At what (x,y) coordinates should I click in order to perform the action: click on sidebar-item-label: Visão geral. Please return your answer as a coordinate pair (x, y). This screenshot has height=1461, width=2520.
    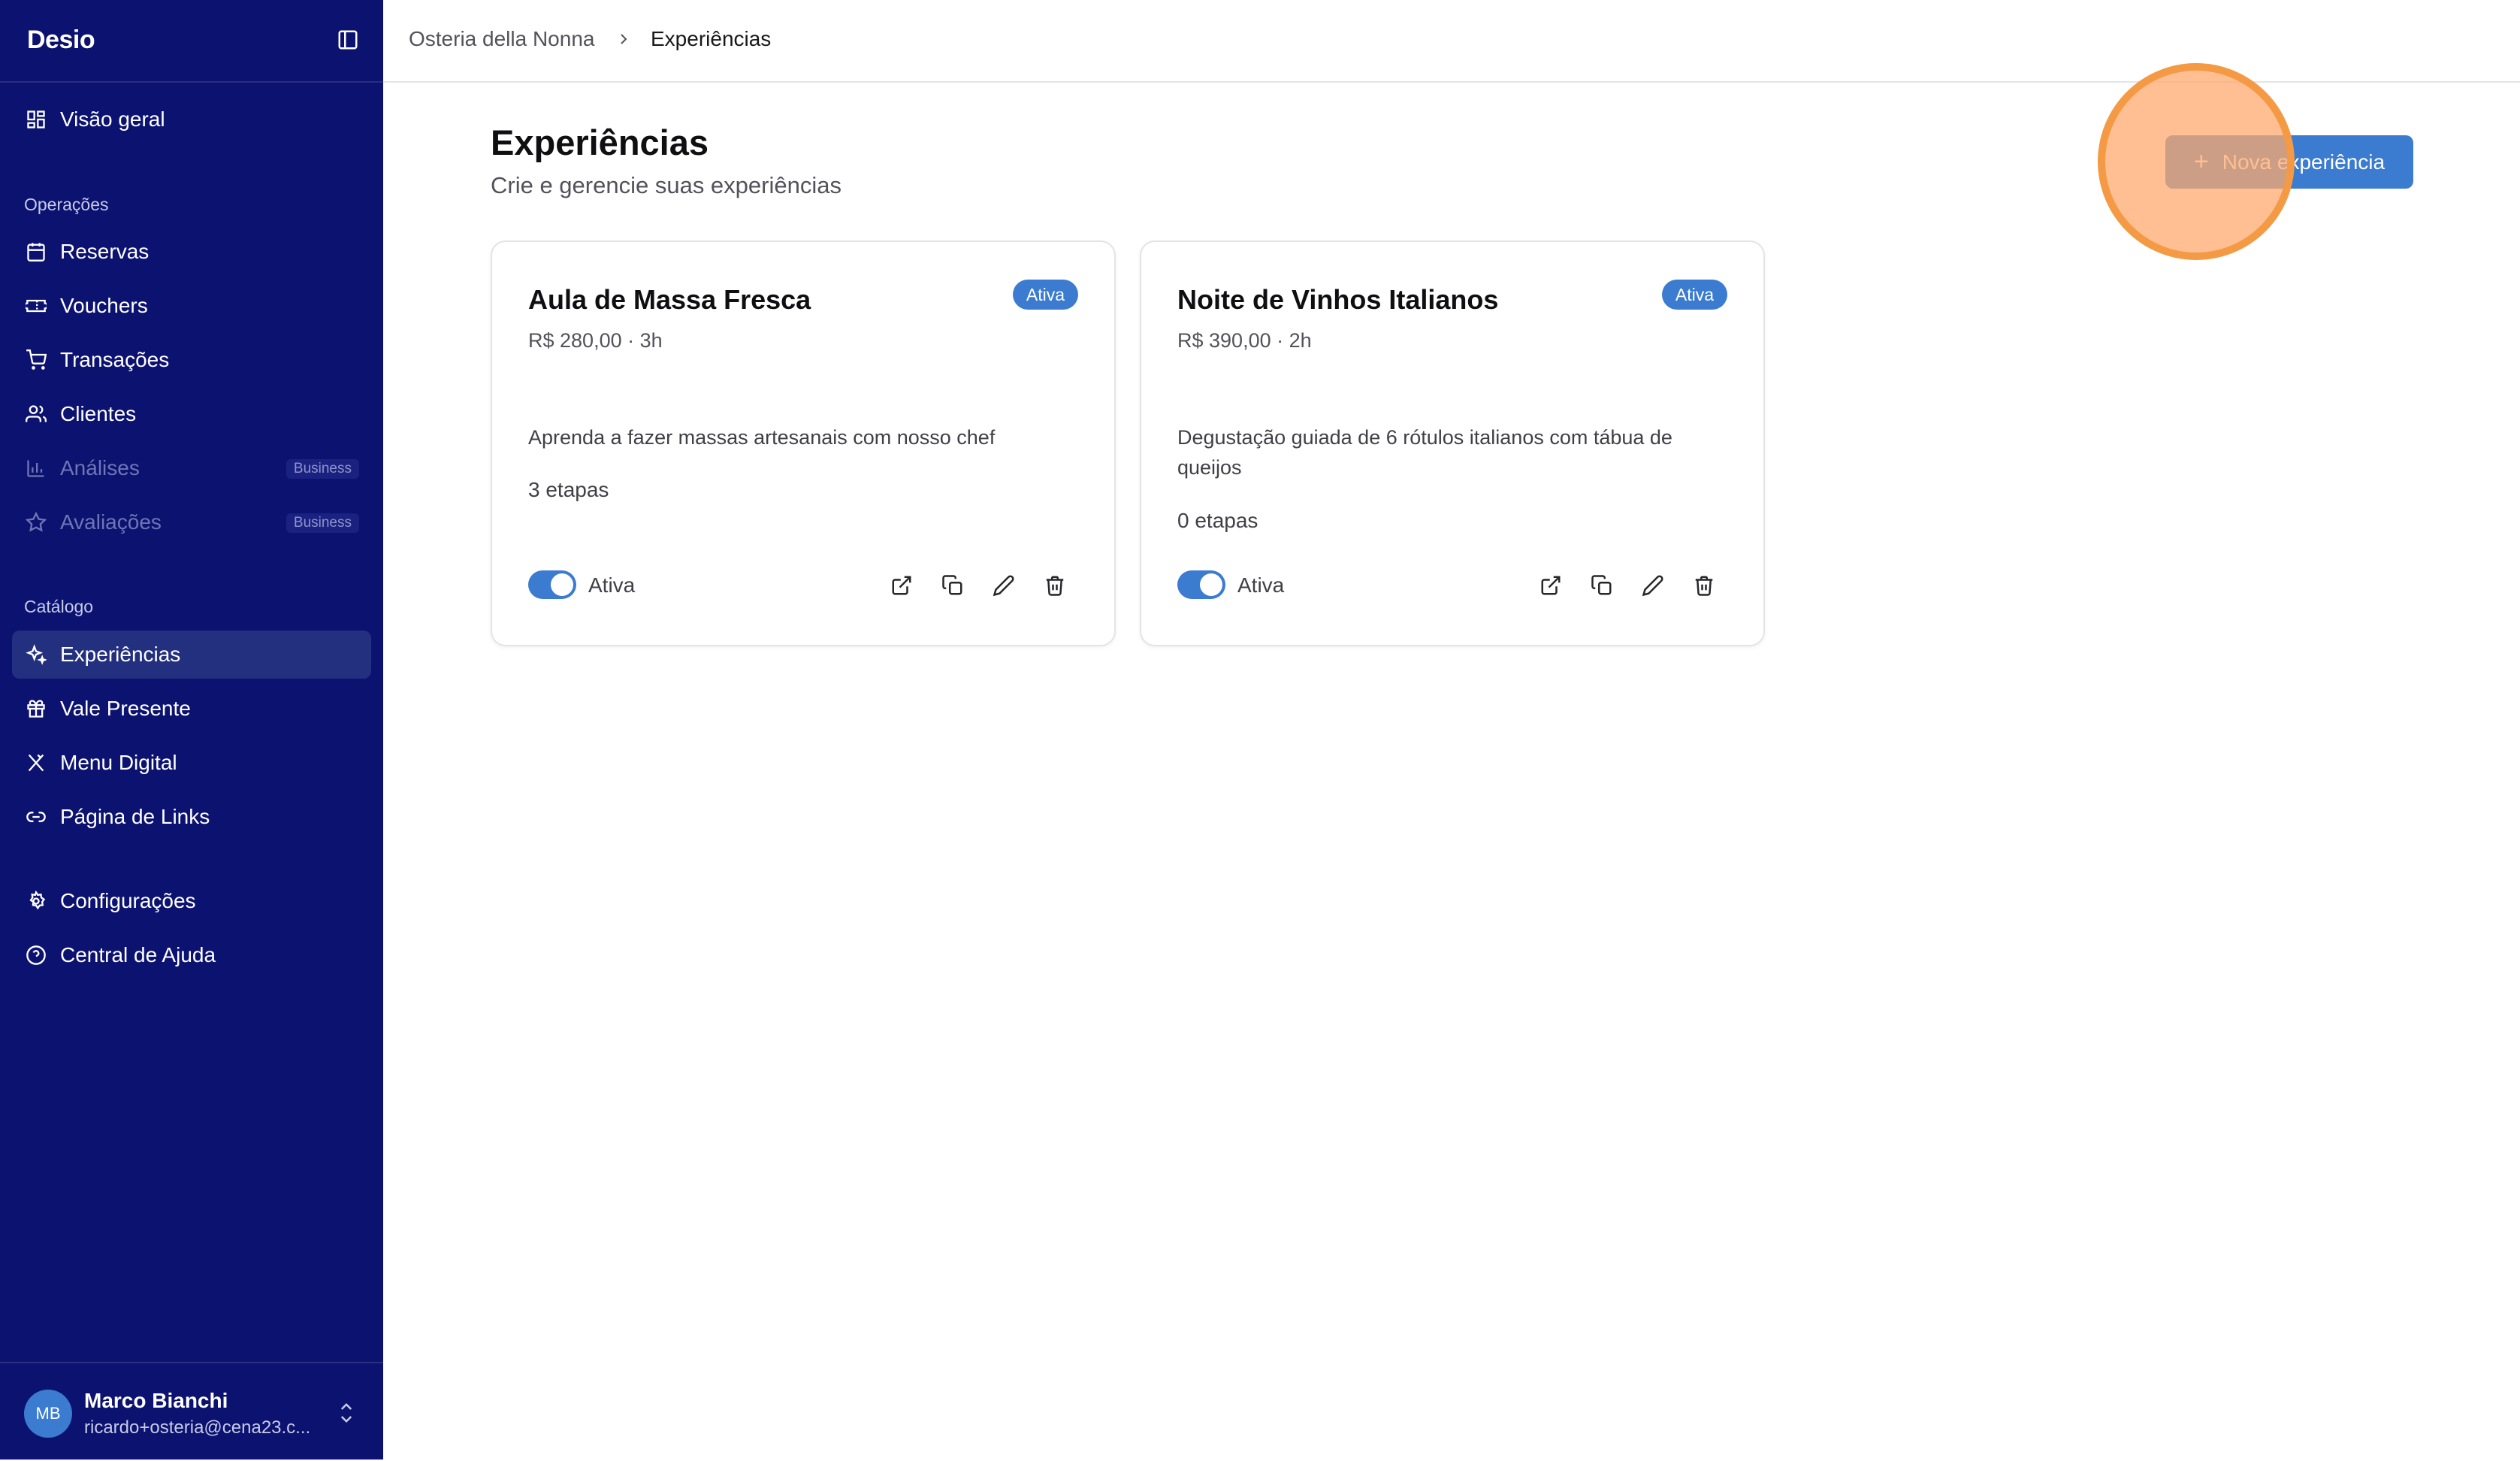
    Looking at the image, I should click on (113, 119).